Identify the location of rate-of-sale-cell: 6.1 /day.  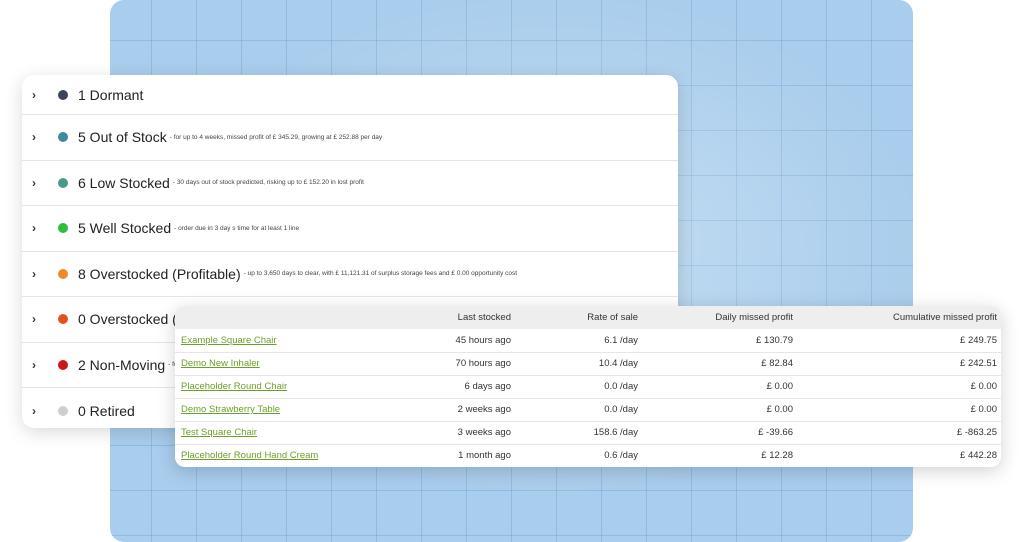
(621, 340).